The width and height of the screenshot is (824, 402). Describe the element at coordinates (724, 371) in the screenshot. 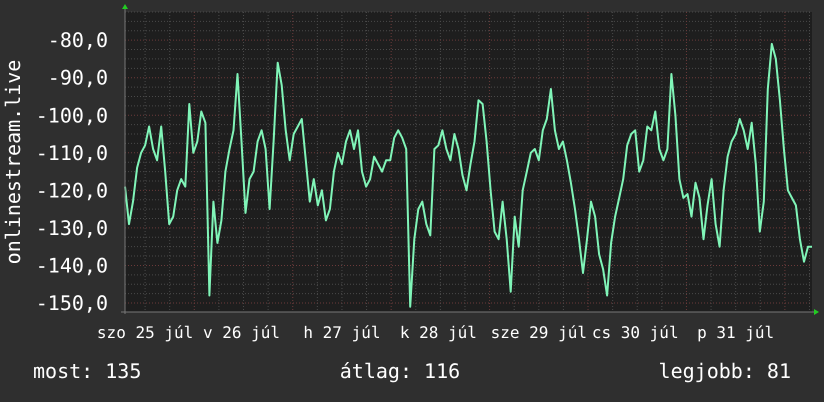

I see `stat-text: legjobb: 81` at that location.